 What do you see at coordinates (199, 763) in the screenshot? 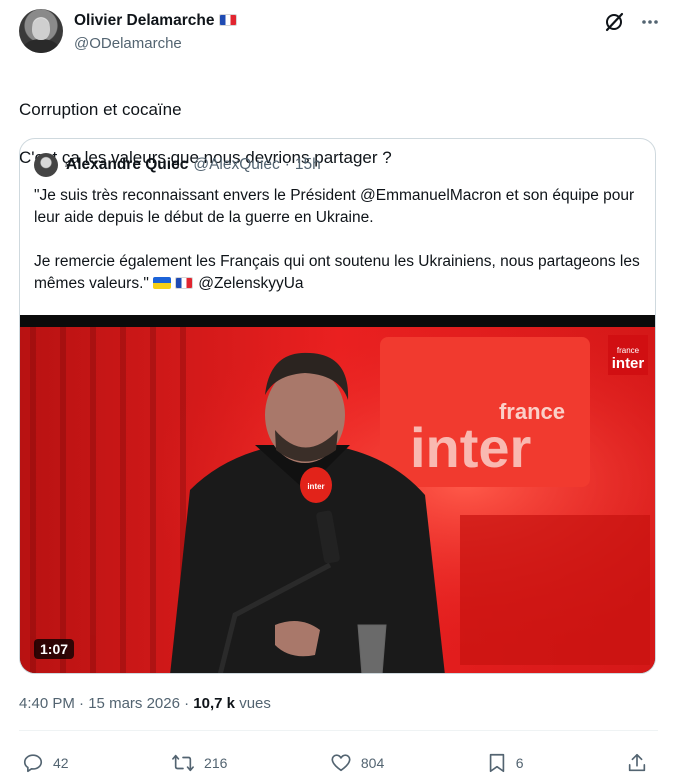
I see `repost-button: 216` at bounding box center [199, 763].